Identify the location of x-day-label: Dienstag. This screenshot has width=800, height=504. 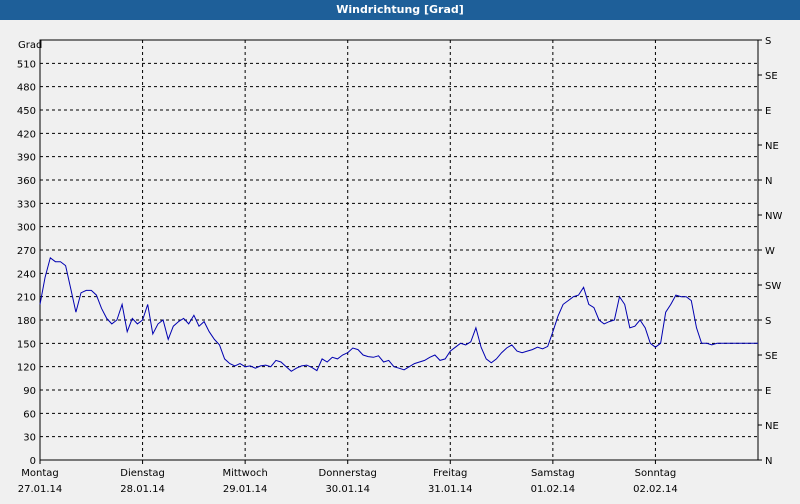
(142, 473).